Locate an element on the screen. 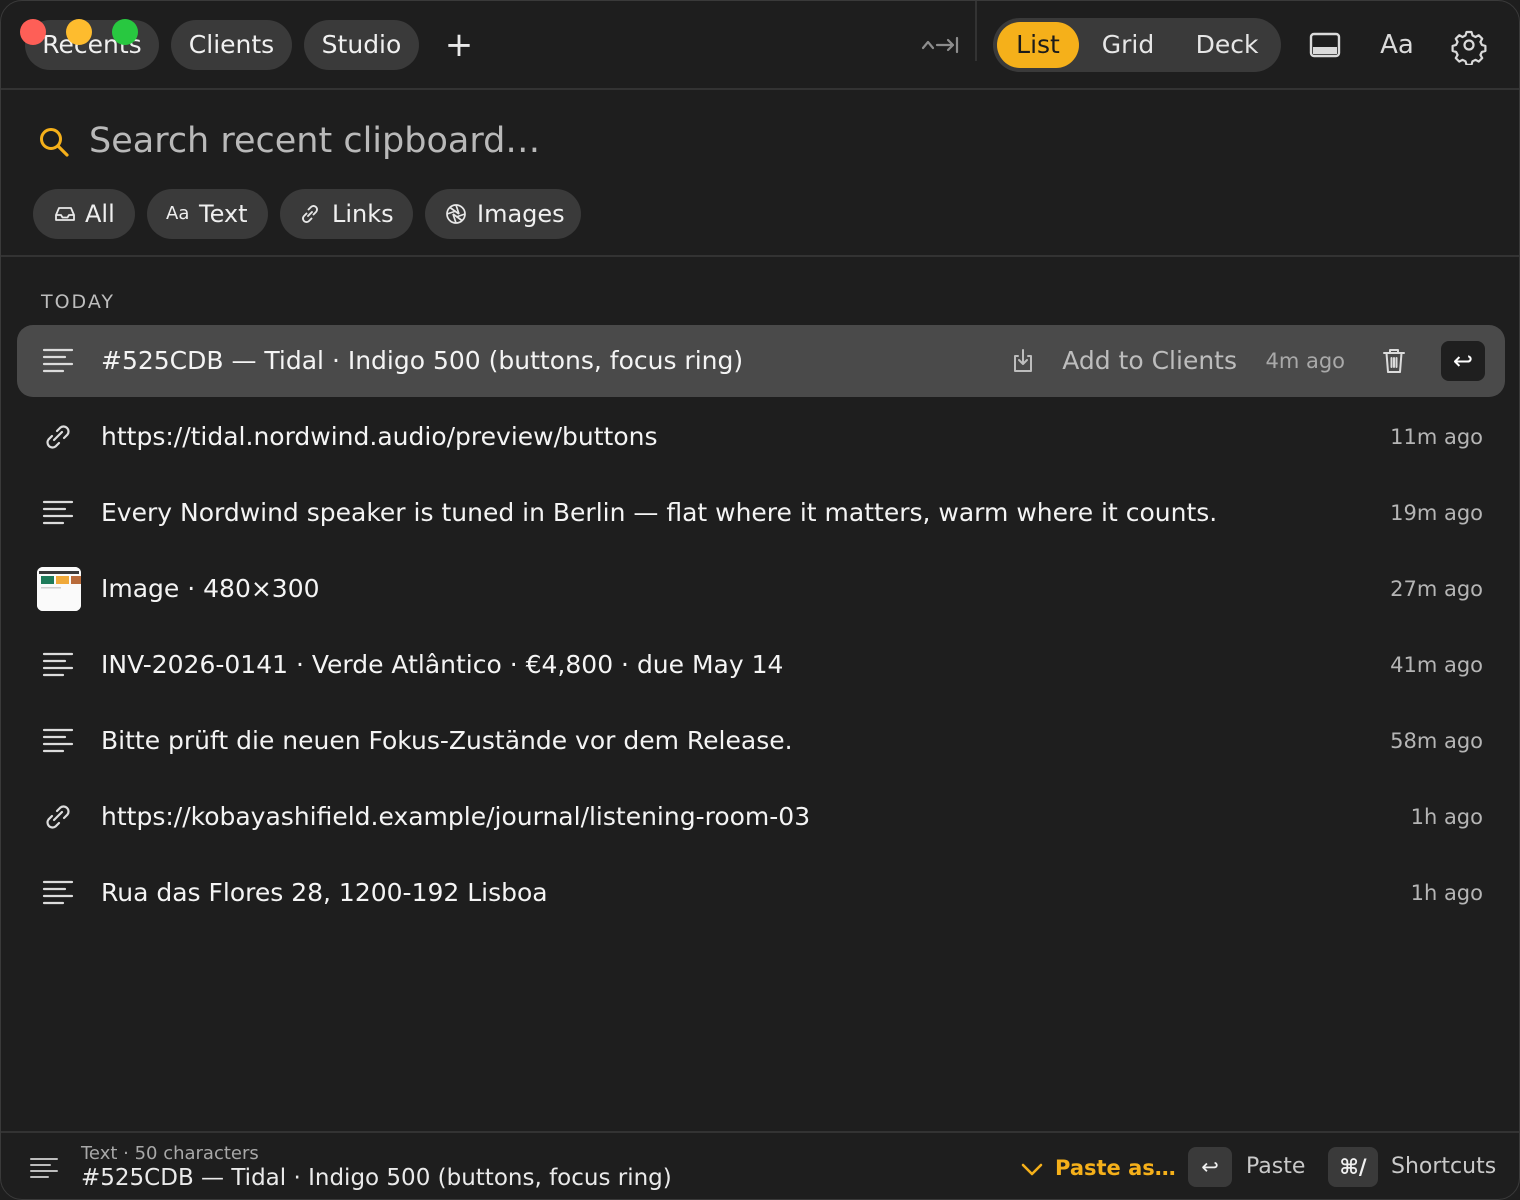  shortcuts-button: Shortcuts is located at coordinates (1443, 1167).